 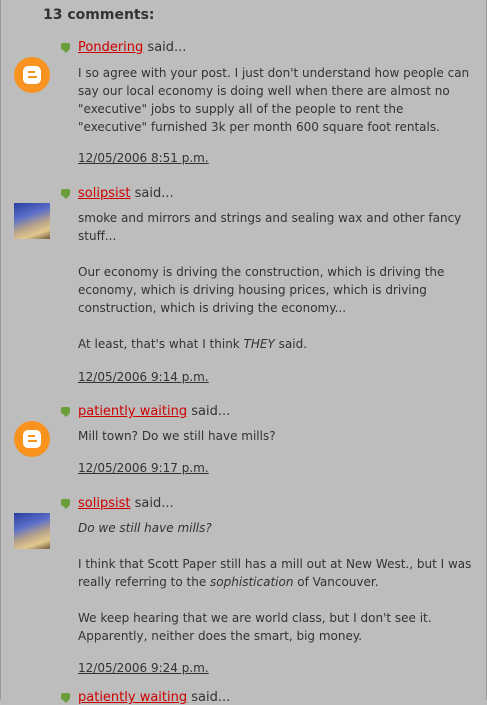 What do you see at coordinates (193, 344) in the screenshot?
I see `comment-paragraph: At least, that's what I think THEY said.` at bounding box center [193, 344].